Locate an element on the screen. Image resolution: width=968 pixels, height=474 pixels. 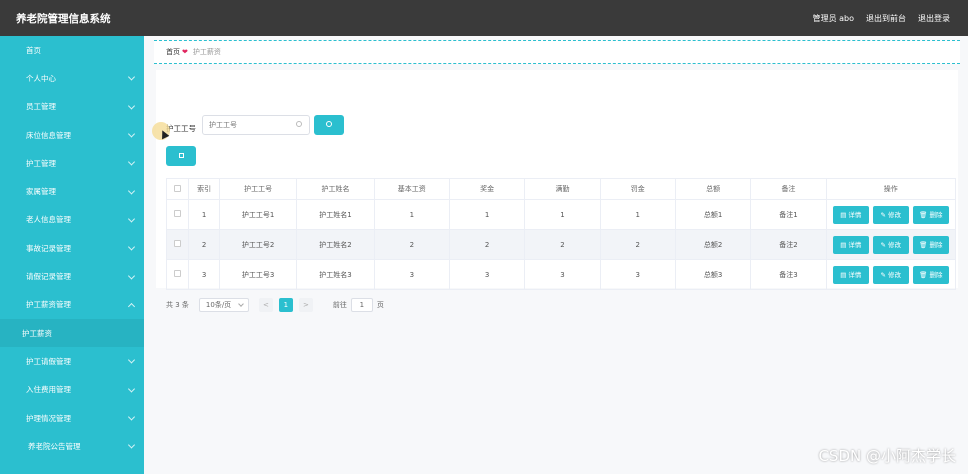
logout-link: 退出登录 is located at coordinates (934, 18).